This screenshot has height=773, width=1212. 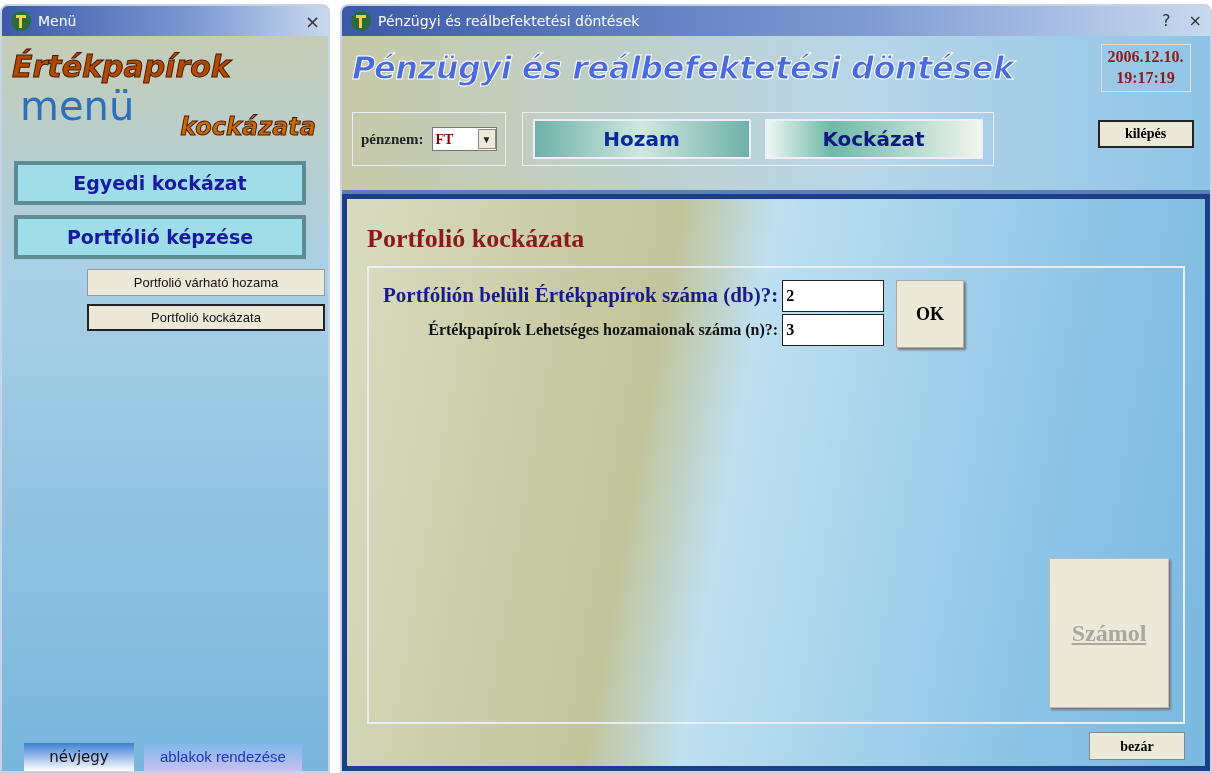 What do you see at coordinates (1137, 746) in the screenshot?
I see `close-button: bezár` at bounding box center [1137, 746].